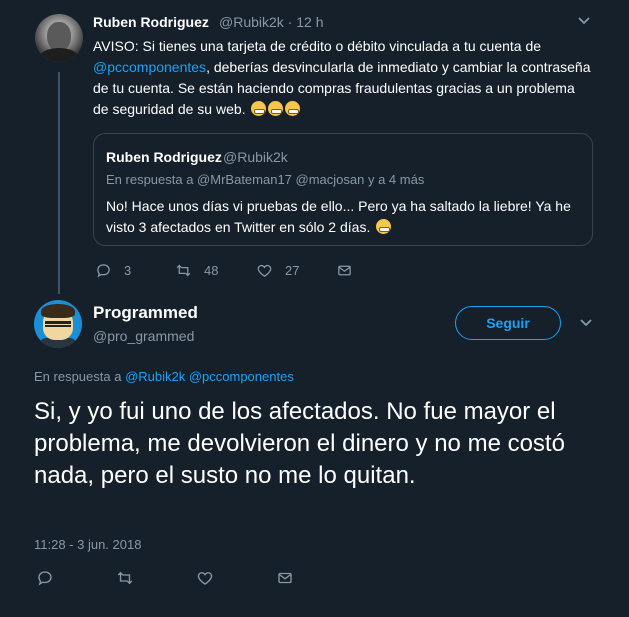 The image size is (629, 617). What do you see at coordinates (59, 183) in the screenshot?
I see `thread-line` at bounding box center [59, 183].